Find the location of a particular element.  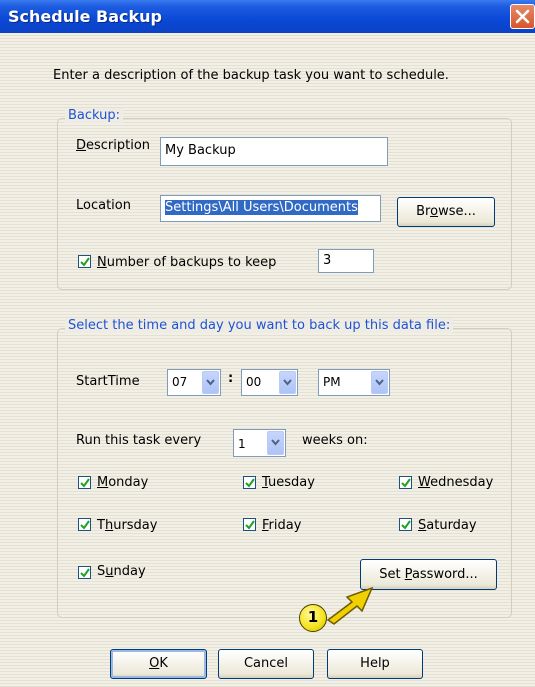

friday-label: Friday is located at coordinates (282, 525).